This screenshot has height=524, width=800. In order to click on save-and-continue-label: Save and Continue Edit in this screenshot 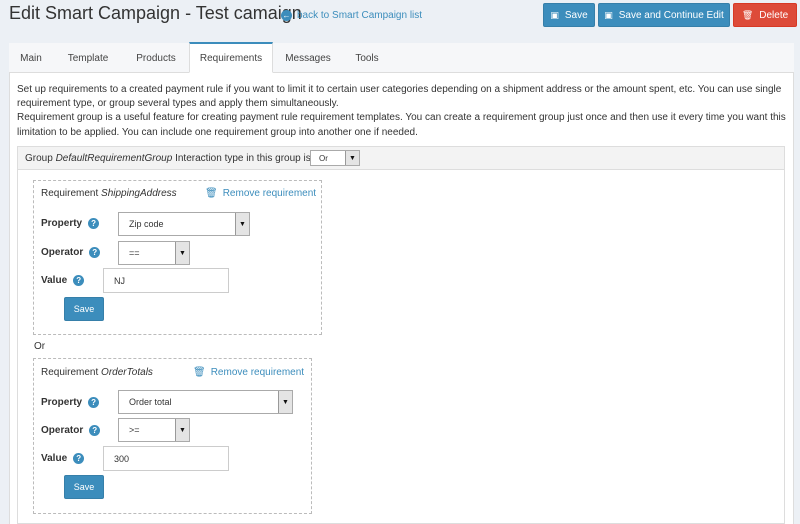, I will do `click(671, 15)`.